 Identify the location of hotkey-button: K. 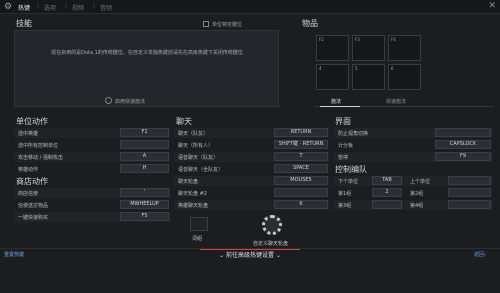
(301, 204).